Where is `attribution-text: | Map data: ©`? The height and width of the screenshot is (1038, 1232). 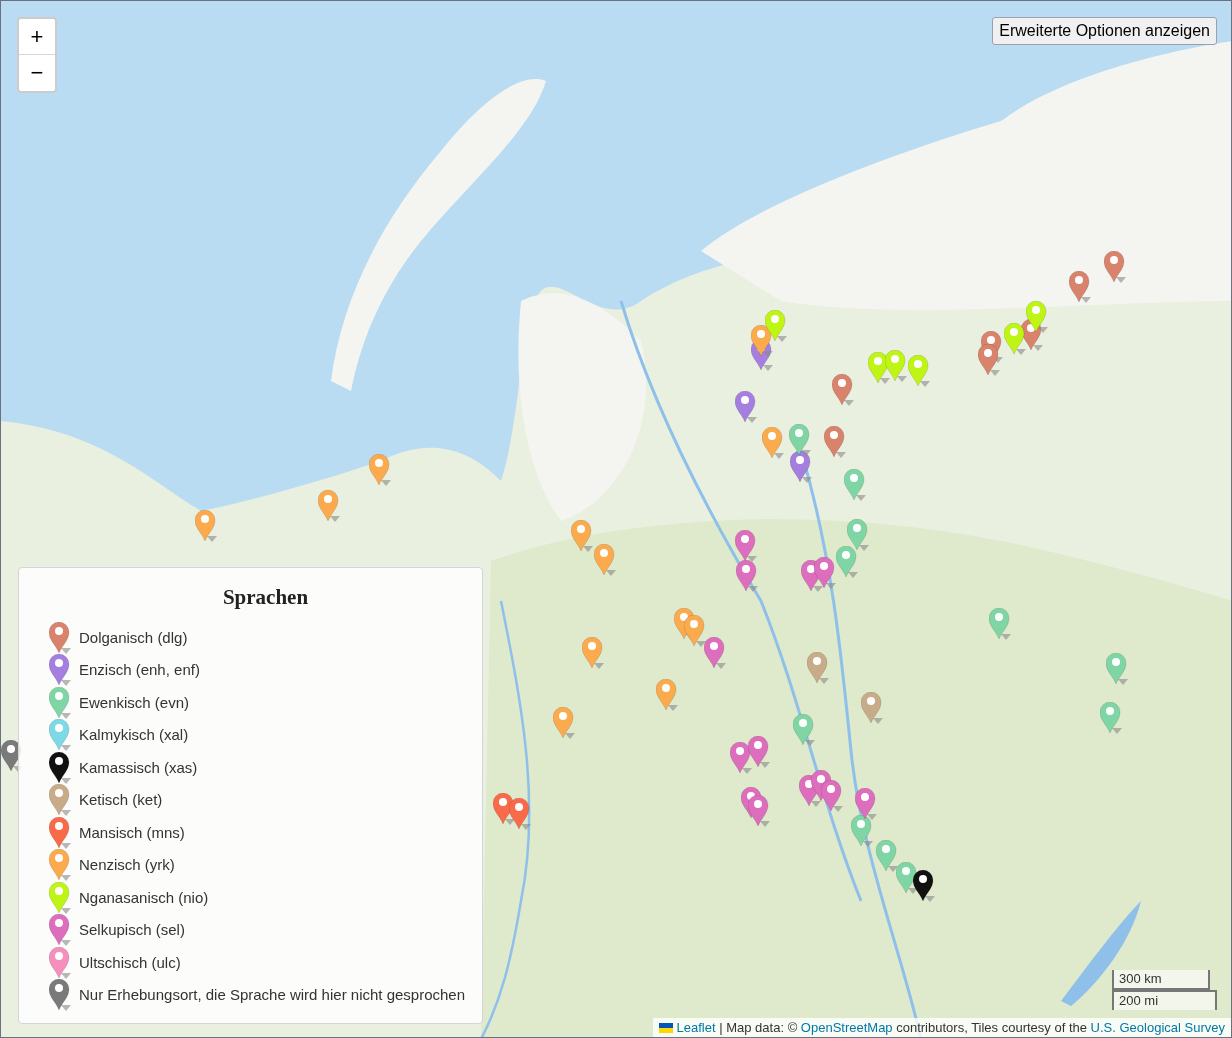 attribution-text: | Map data: © is located at coordinates (758, 1028).